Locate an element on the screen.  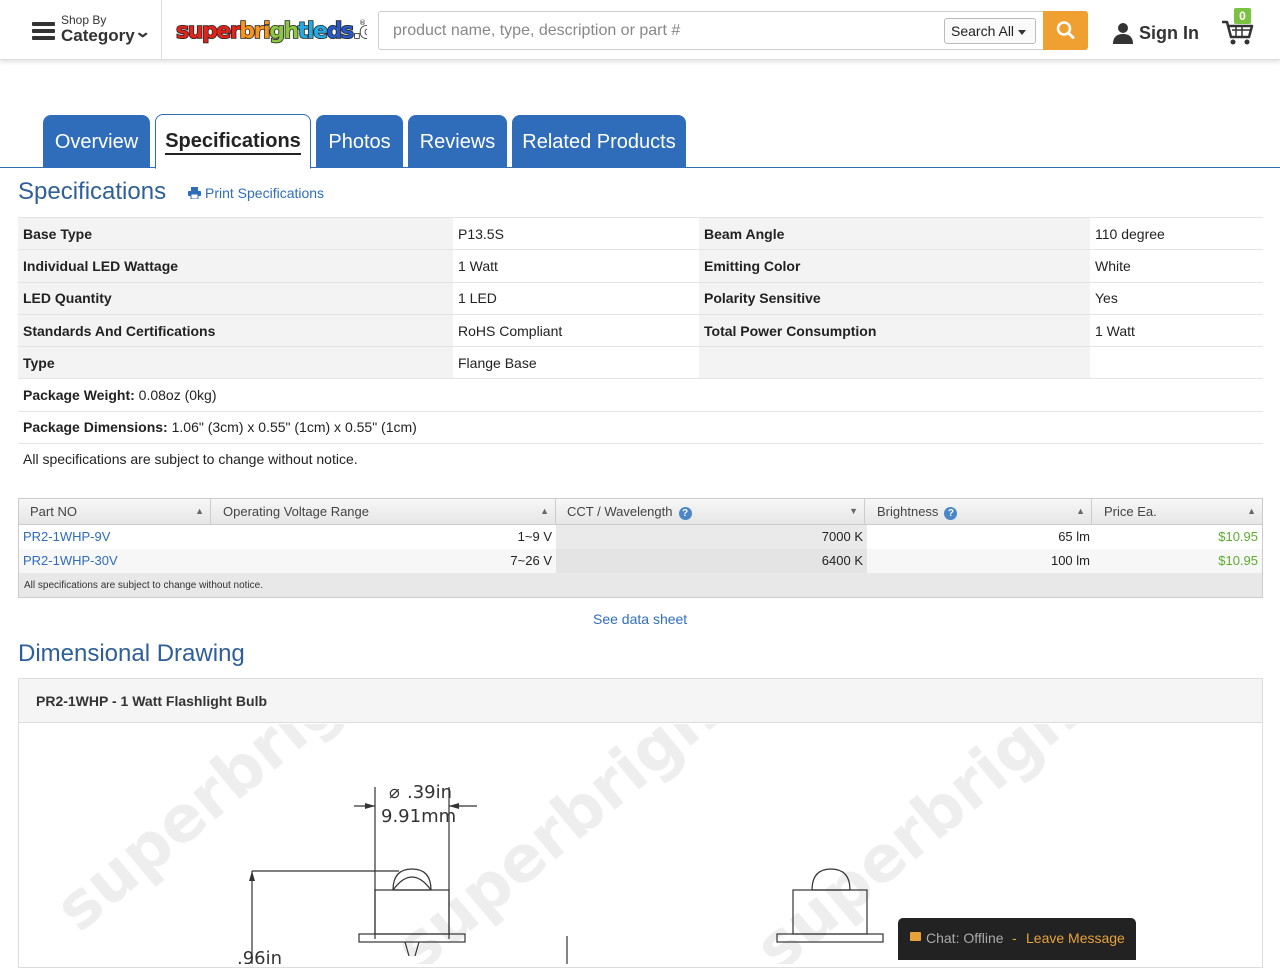
site-logo: superbrightleds.com ® is located at coordinates (292, 30).